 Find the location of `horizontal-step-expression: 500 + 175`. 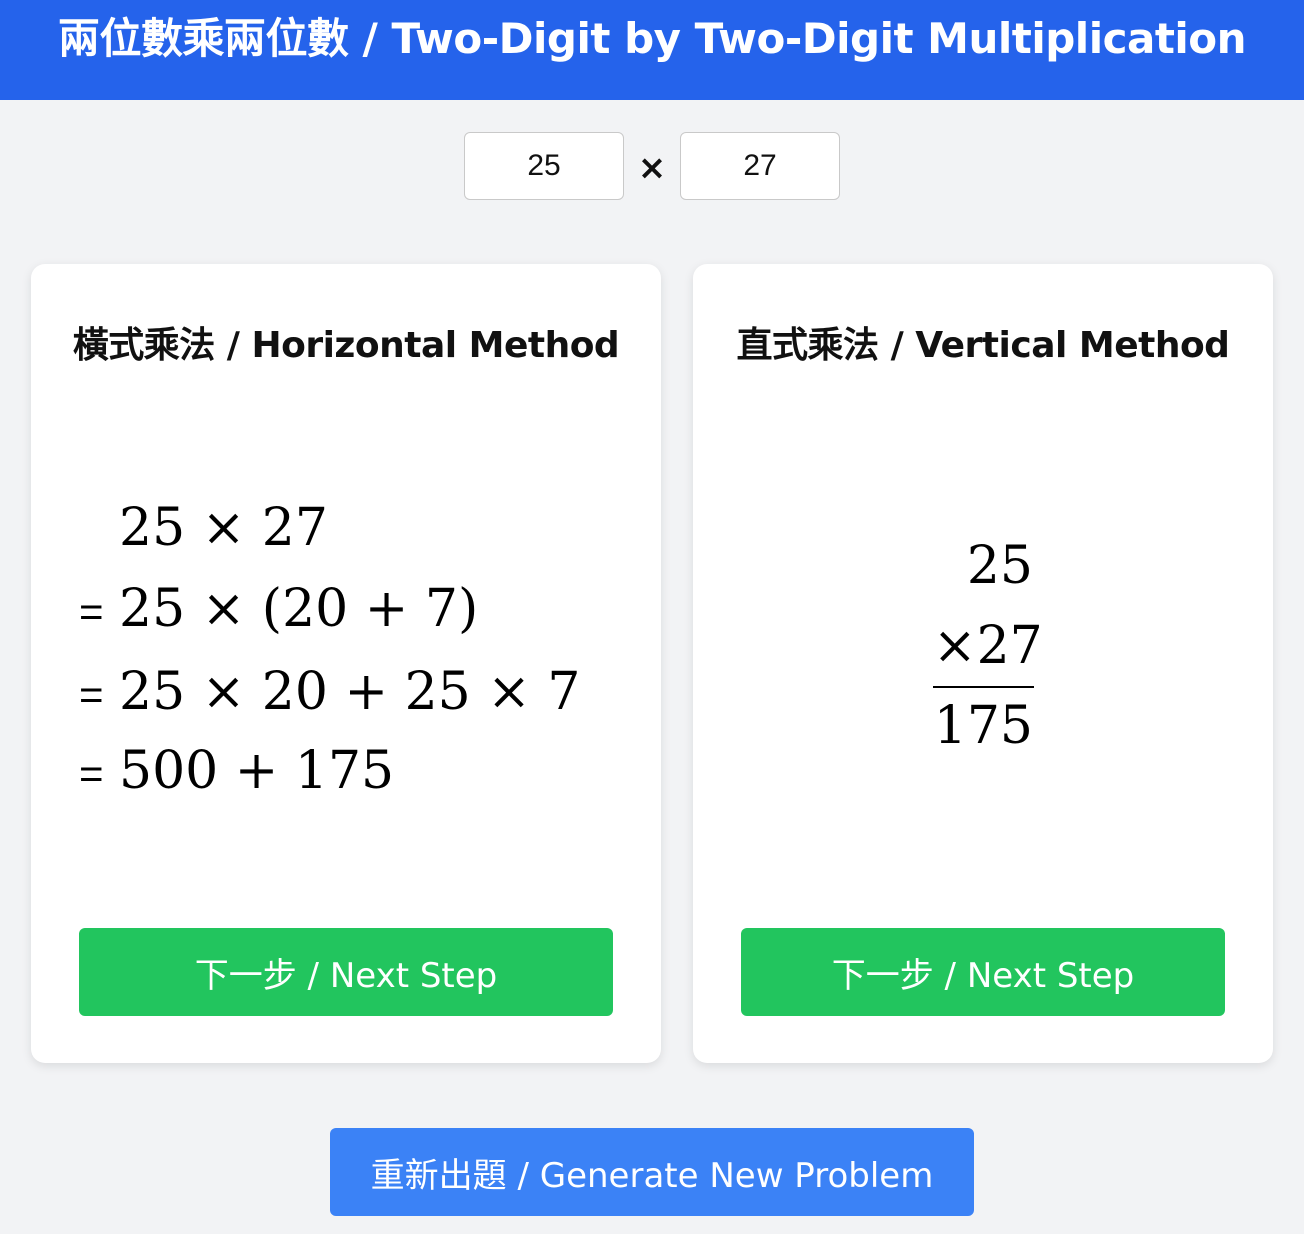

horizontal-step-expression: 500 + 175 is located at coordinates (257, 771).